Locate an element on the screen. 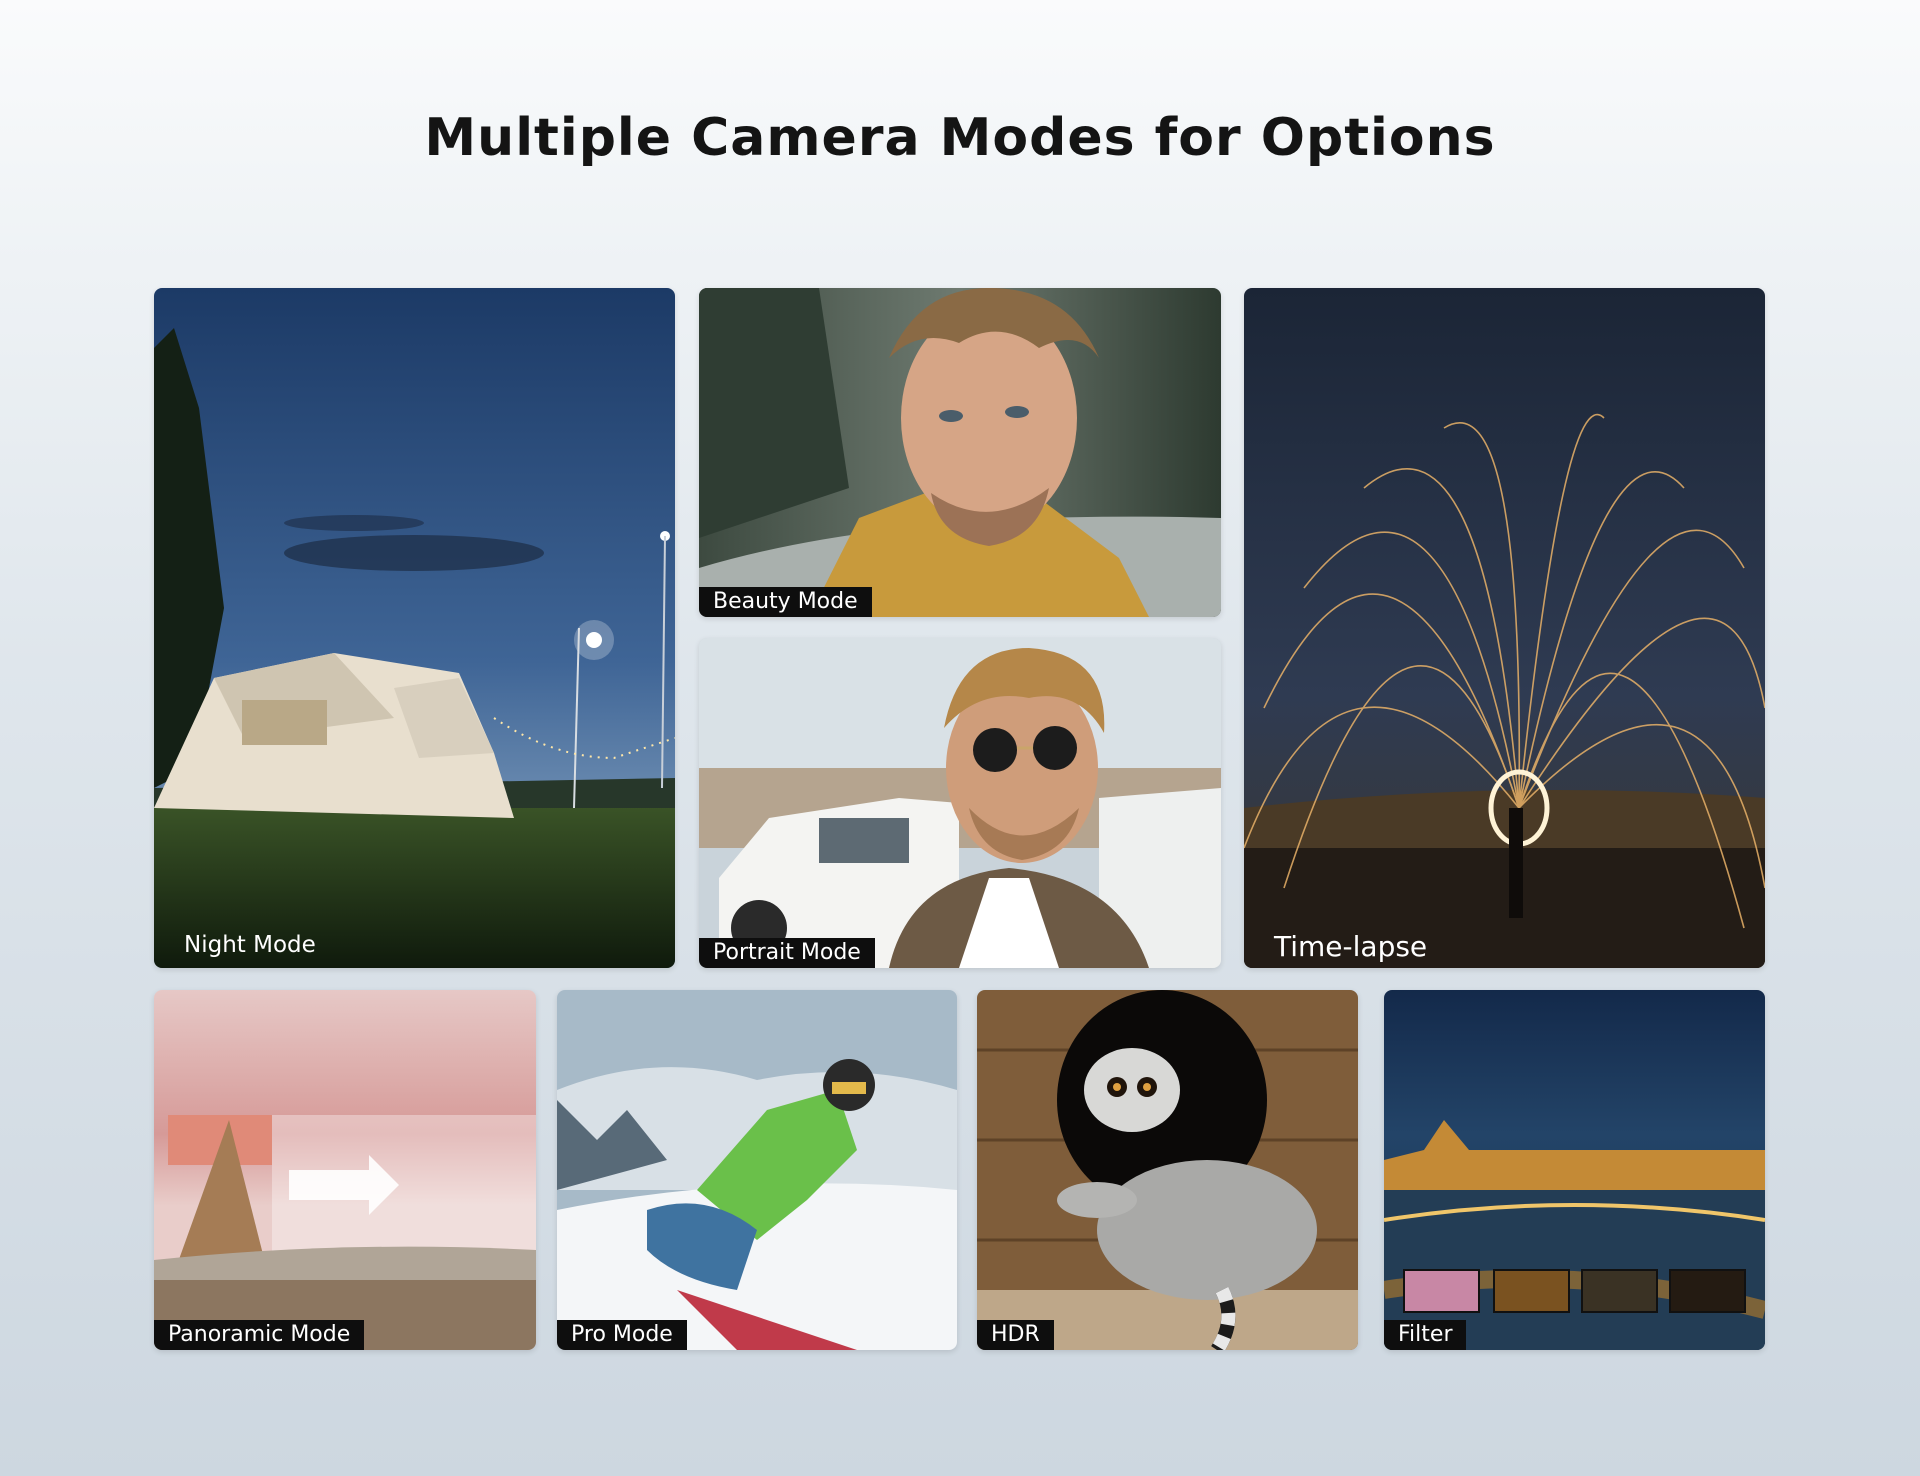 Image resolution: width=1920 pixels, height=1476 pixels. lemur-photo is located at coordinates (1167, 1170).